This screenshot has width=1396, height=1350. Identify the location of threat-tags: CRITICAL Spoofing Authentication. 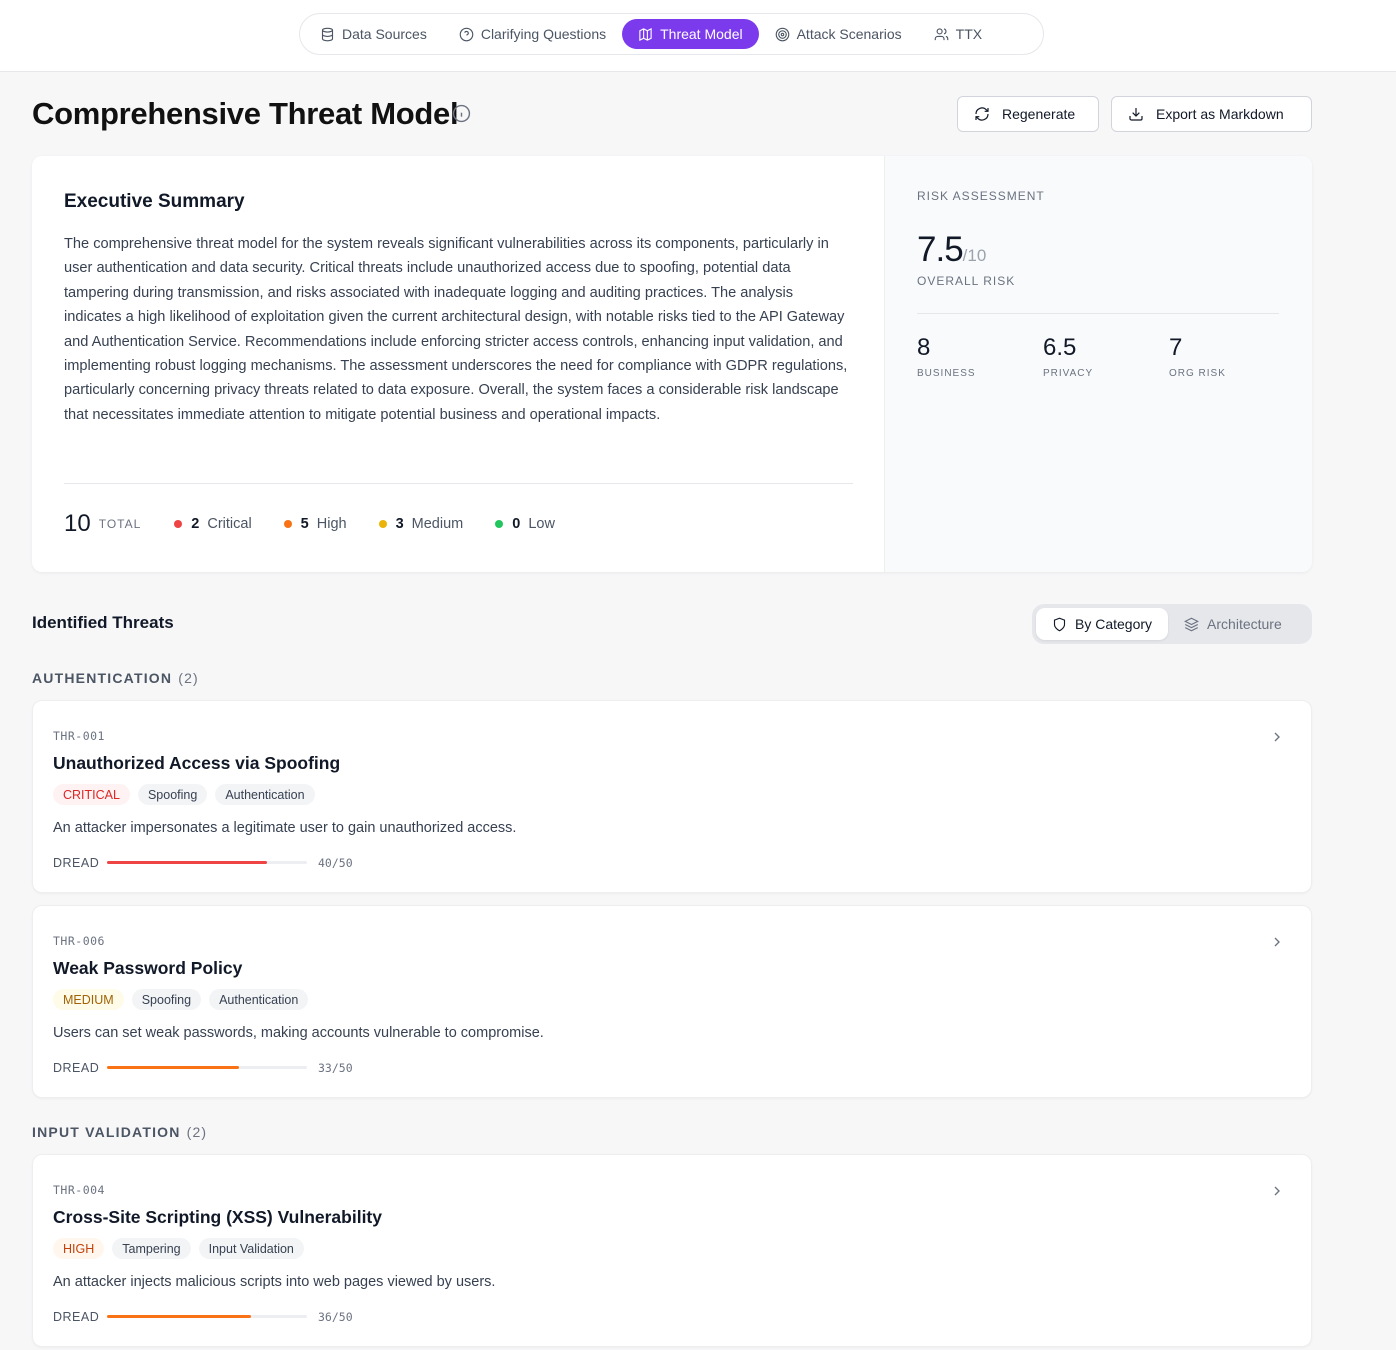
(184, 794).